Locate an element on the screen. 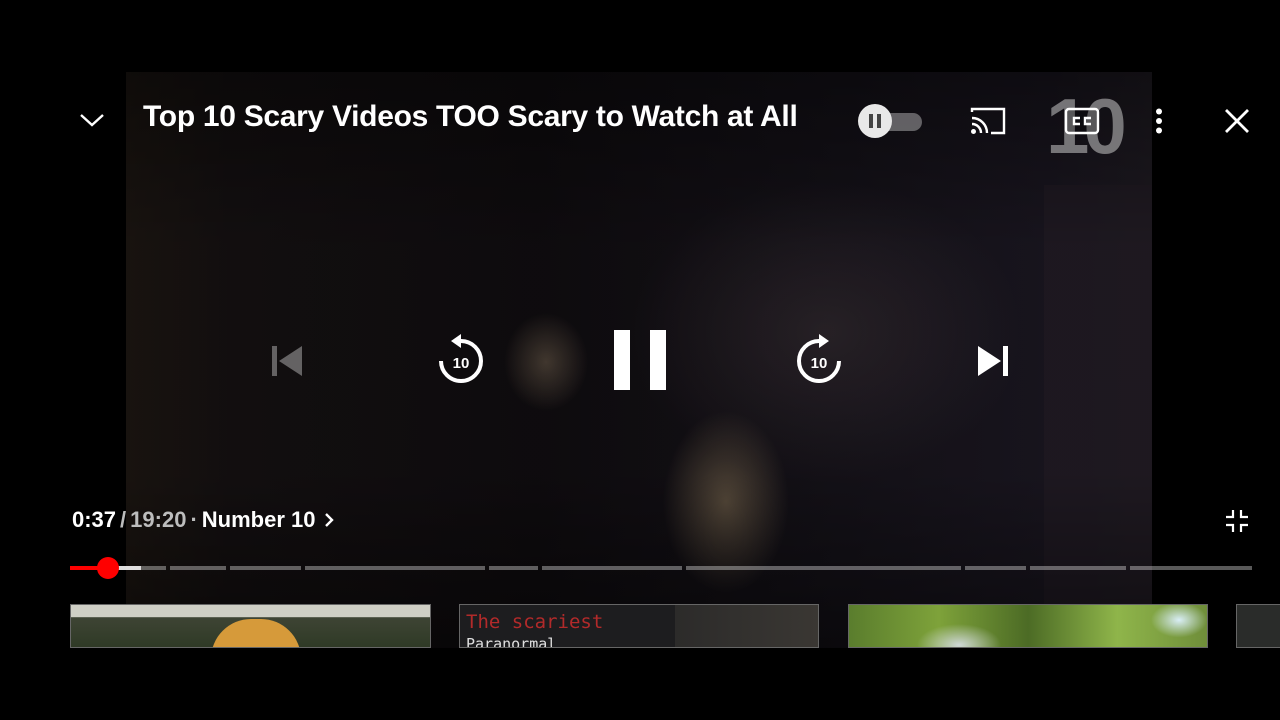 Image resolution: width=1280 pixels, height=720 pixels. more-options-button is located at coordinates (1159, 121).